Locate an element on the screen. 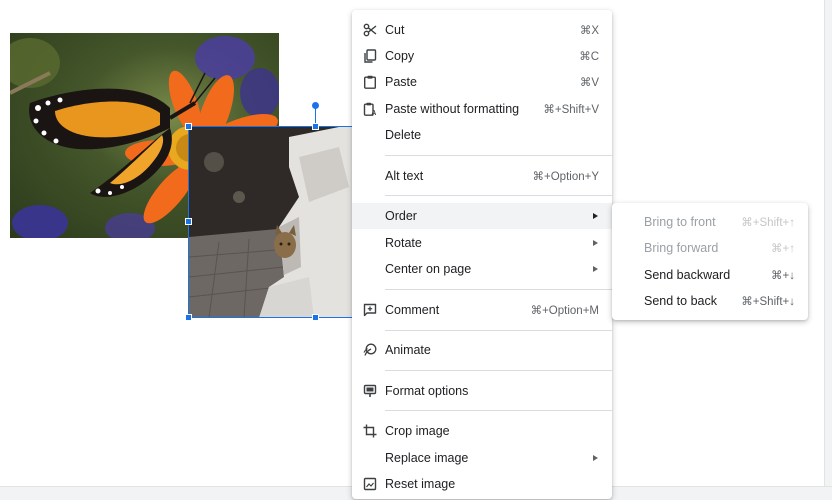  submenu-item-send-to-back: Send to back ⌘+Shift+↓ is located at coordinates (710, 301).